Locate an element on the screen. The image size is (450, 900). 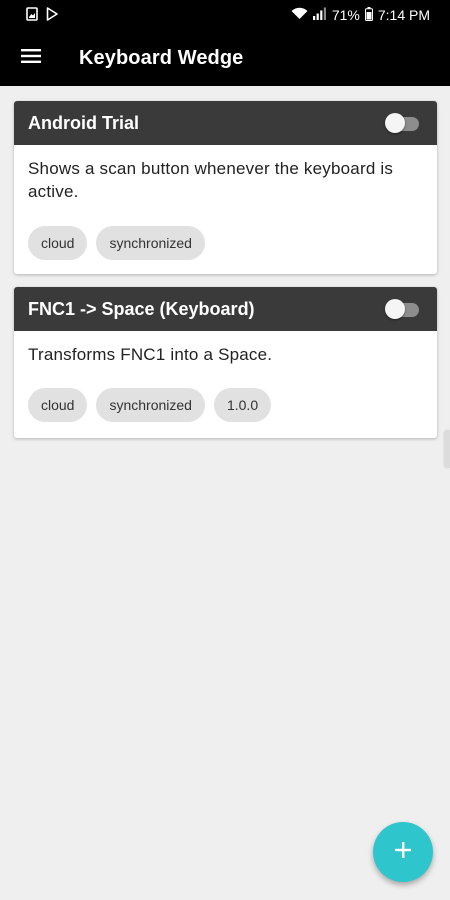
plugin-card-header: Android Trial is located at coordinates (225, 123).